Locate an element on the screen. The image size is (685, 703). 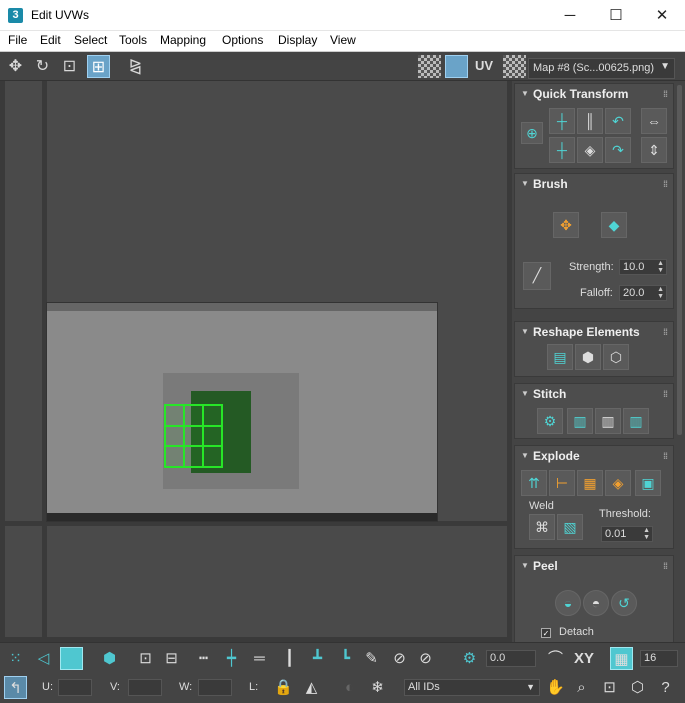
edge-loop-icon: ═ is located at coordinates (259, 658).